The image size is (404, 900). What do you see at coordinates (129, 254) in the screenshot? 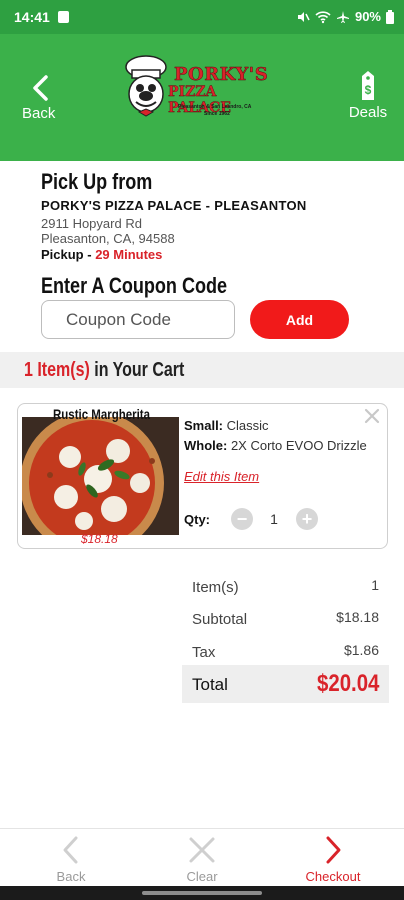
I see `pickup-time-value: 29 Minutes` at bounding box center [129, 254].